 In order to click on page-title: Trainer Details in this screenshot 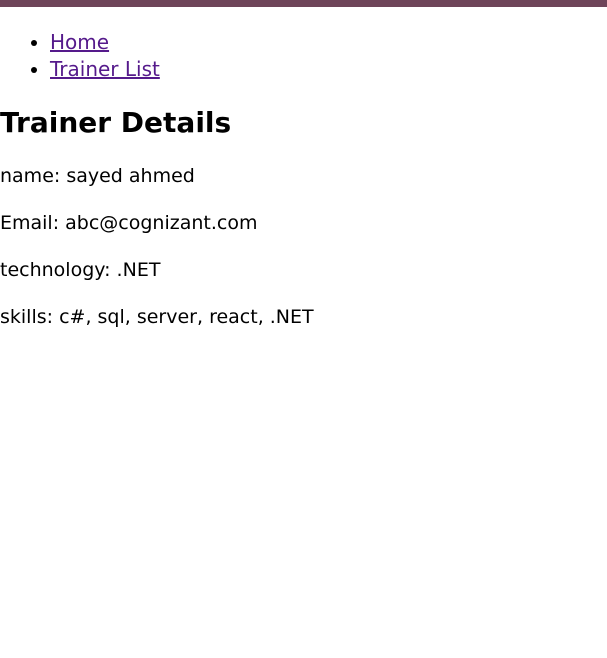, I will do `click(116, 122)`.